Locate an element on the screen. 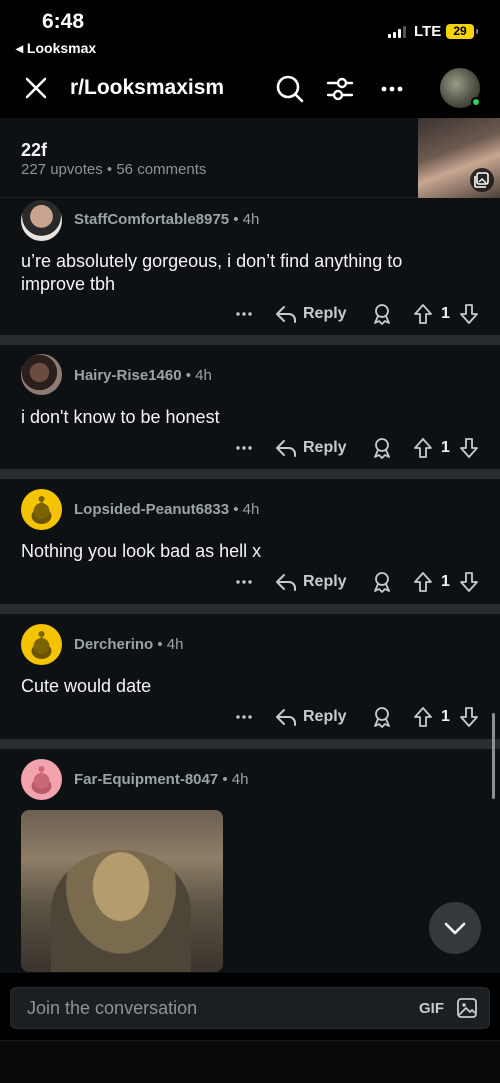 The image size is (500, 1083). comment-count: 56 comments is located at coordinates (161, 169).